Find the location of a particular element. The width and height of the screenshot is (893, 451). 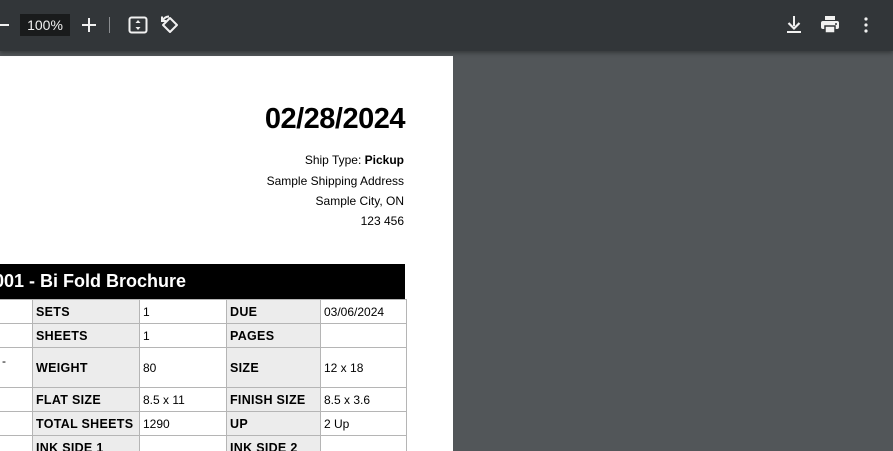

pdf-toolbar: 100% is located at coordinates (446, 25).